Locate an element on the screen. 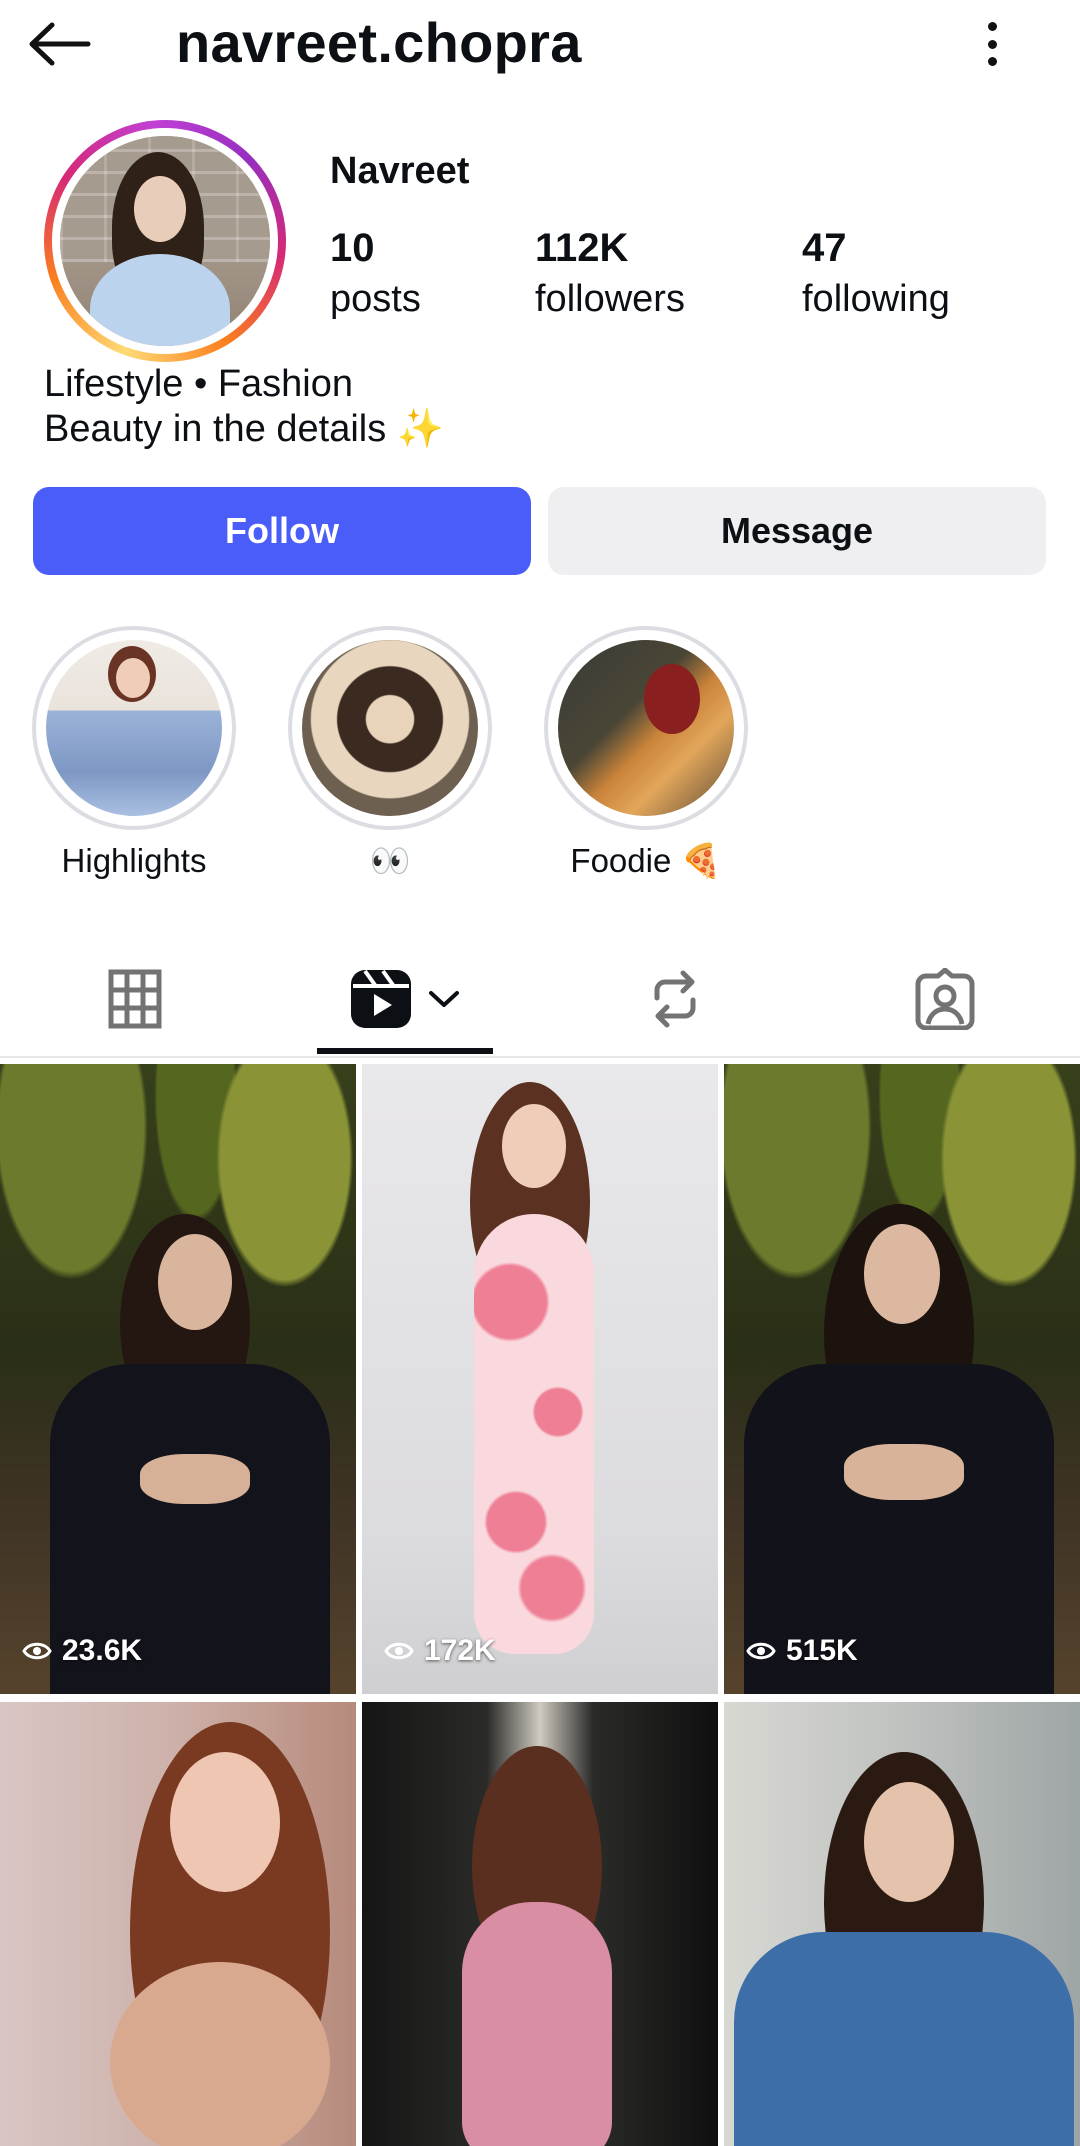 The width and height of the screenshot is (1080, 2146). tab-posts is located at coordinates (135, 999).